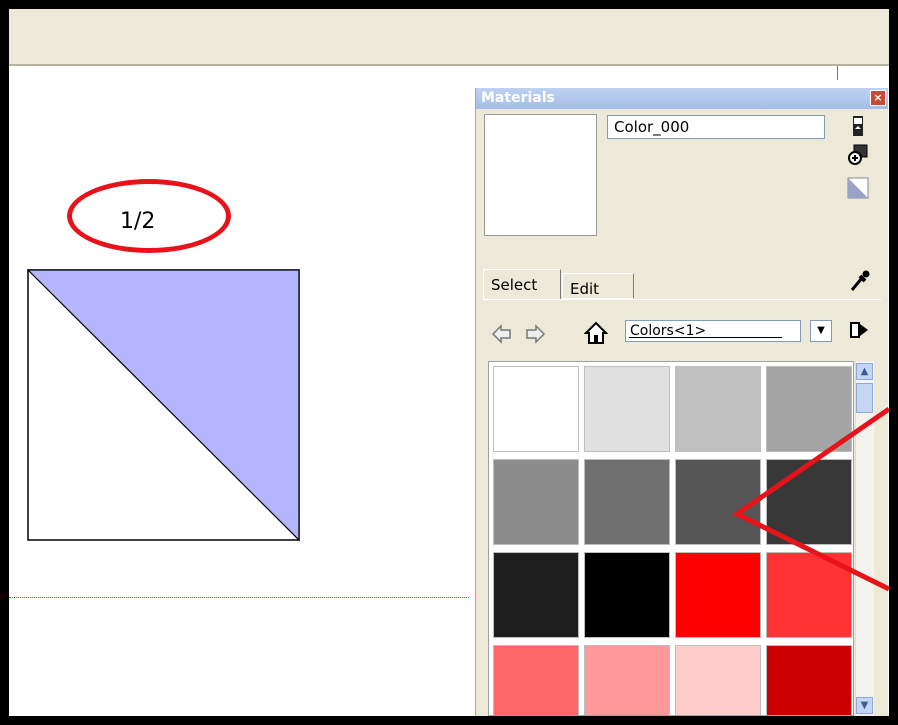 The width and height of the screenshot is (898, 725). What do you see at coordinates (716, 127) in the screenshot?
I see `material-name-field: Color_000` at bounding box center [716, 127].